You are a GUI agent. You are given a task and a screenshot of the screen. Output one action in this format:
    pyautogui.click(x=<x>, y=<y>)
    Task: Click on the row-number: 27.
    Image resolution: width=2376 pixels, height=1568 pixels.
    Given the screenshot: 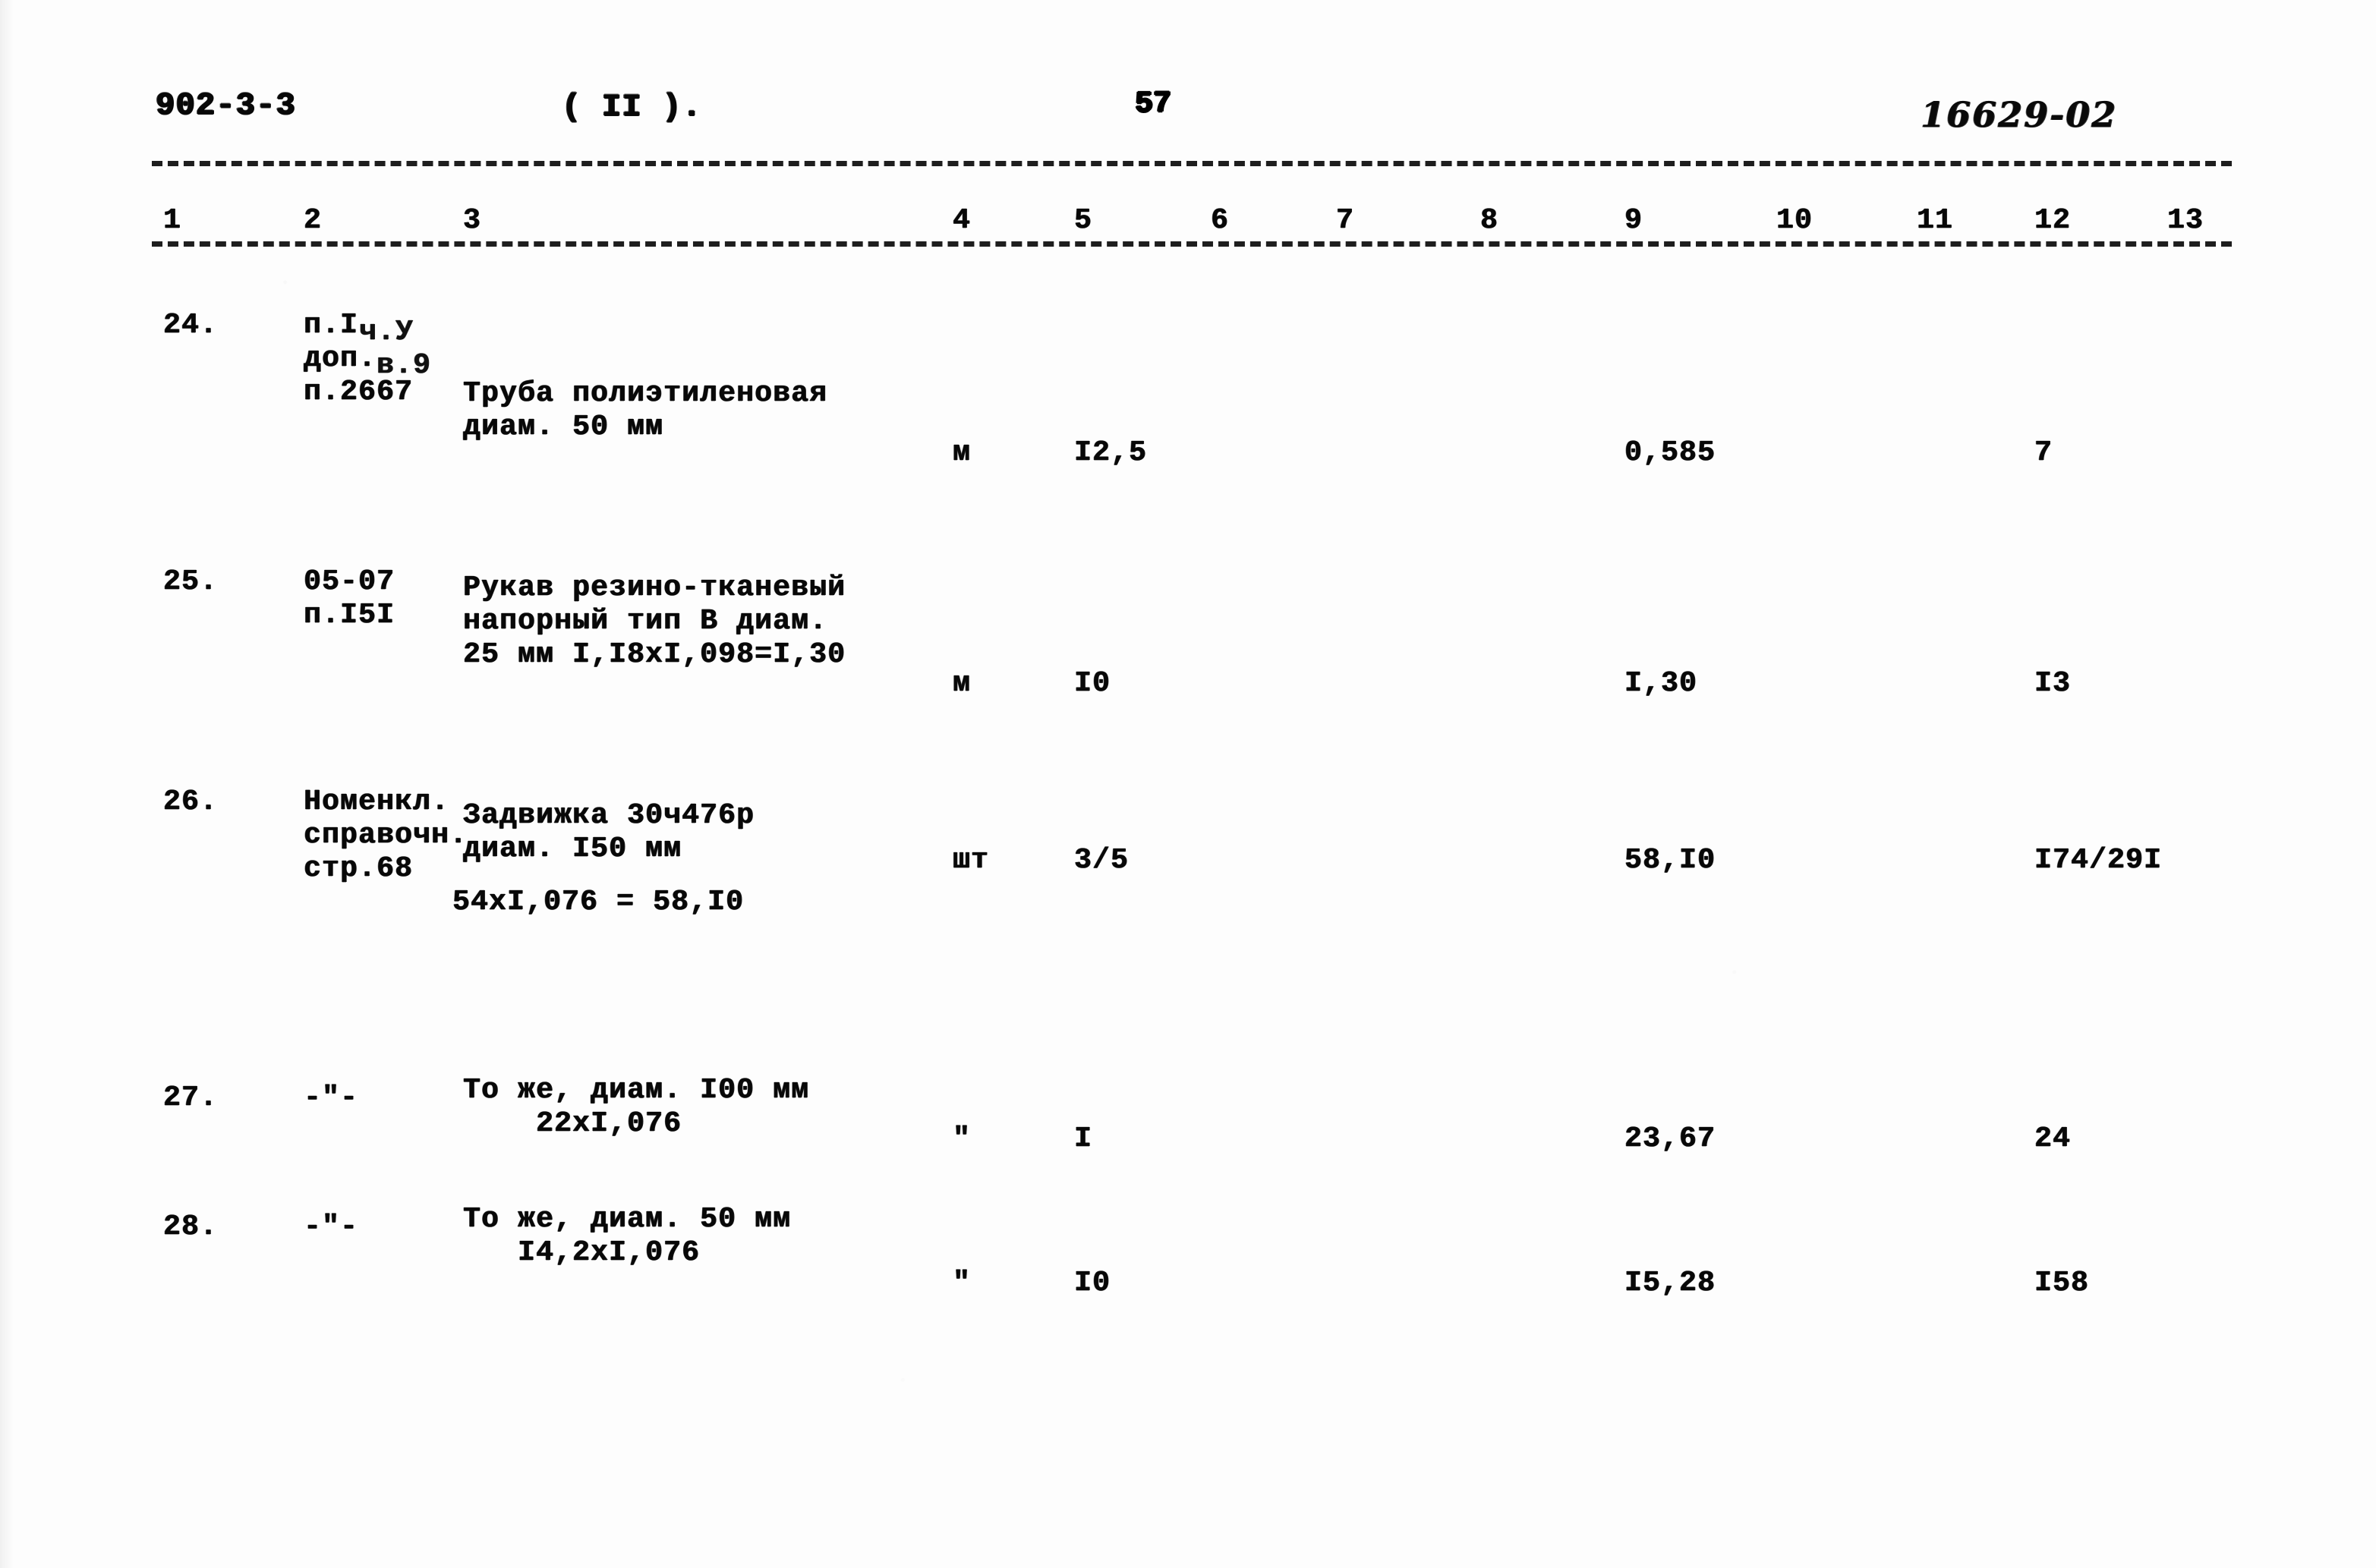 What is the action you would take?
    pyautogui.click(x=191, y=1098)
    